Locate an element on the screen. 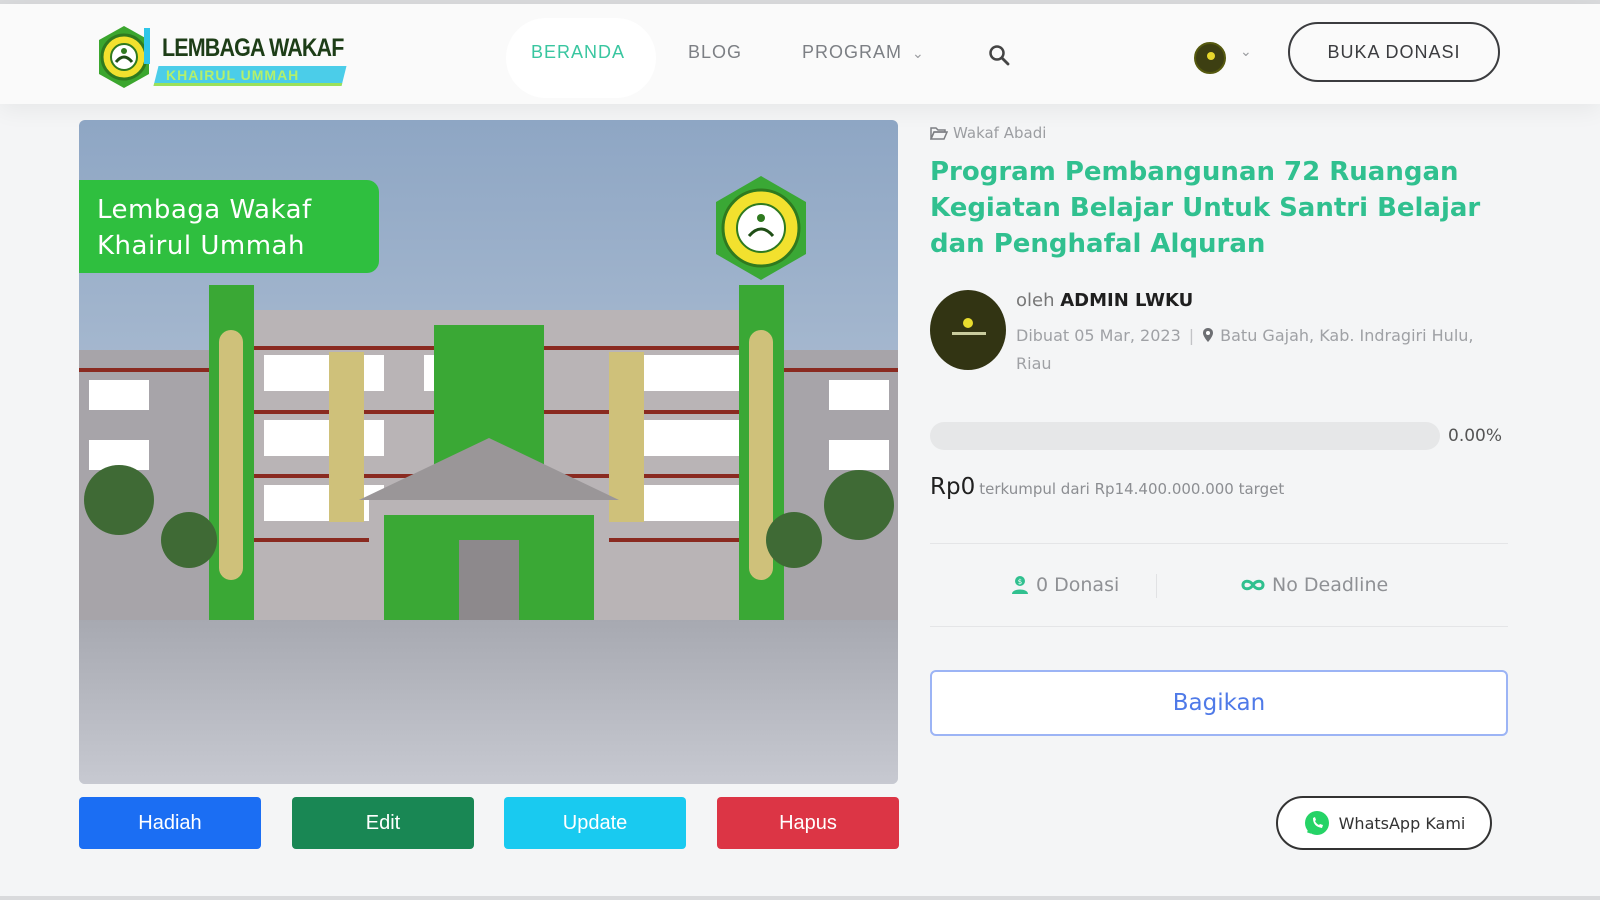 The height and width of the screenshot is (900, 1600). map-pin-icon is located at coordinates (1208, 335).